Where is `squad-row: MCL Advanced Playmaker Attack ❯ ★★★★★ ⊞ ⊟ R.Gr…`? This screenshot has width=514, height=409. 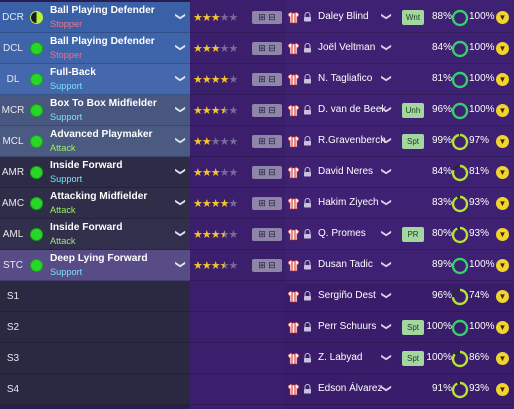 squad-row: MCL Advanced Playmaker Attack ❯ ★★★★★ ⊞ ⊟ R.Gr… is located at coordinates (257, 141).